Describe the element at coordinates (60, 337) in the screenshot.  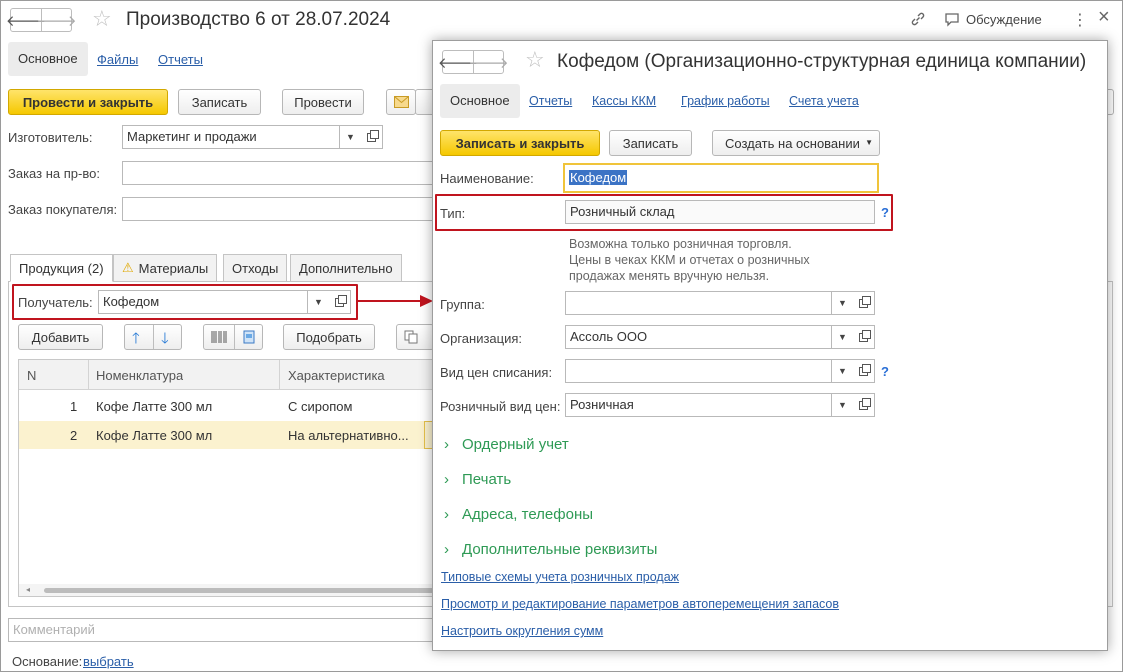
I see `add-row-button: Добавить` at that location.